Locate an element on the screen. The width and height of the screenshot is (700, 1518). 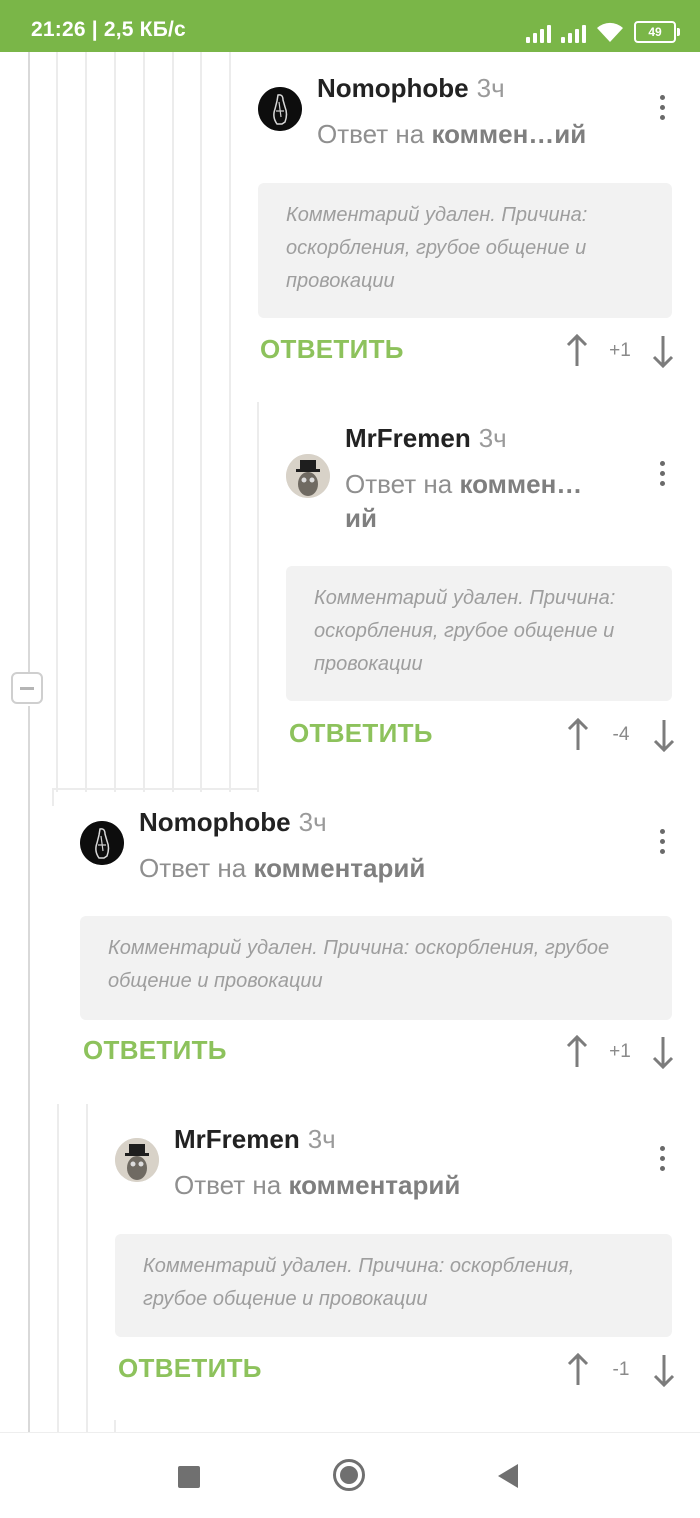
collapse-icon is located at coordinates (27, 688).